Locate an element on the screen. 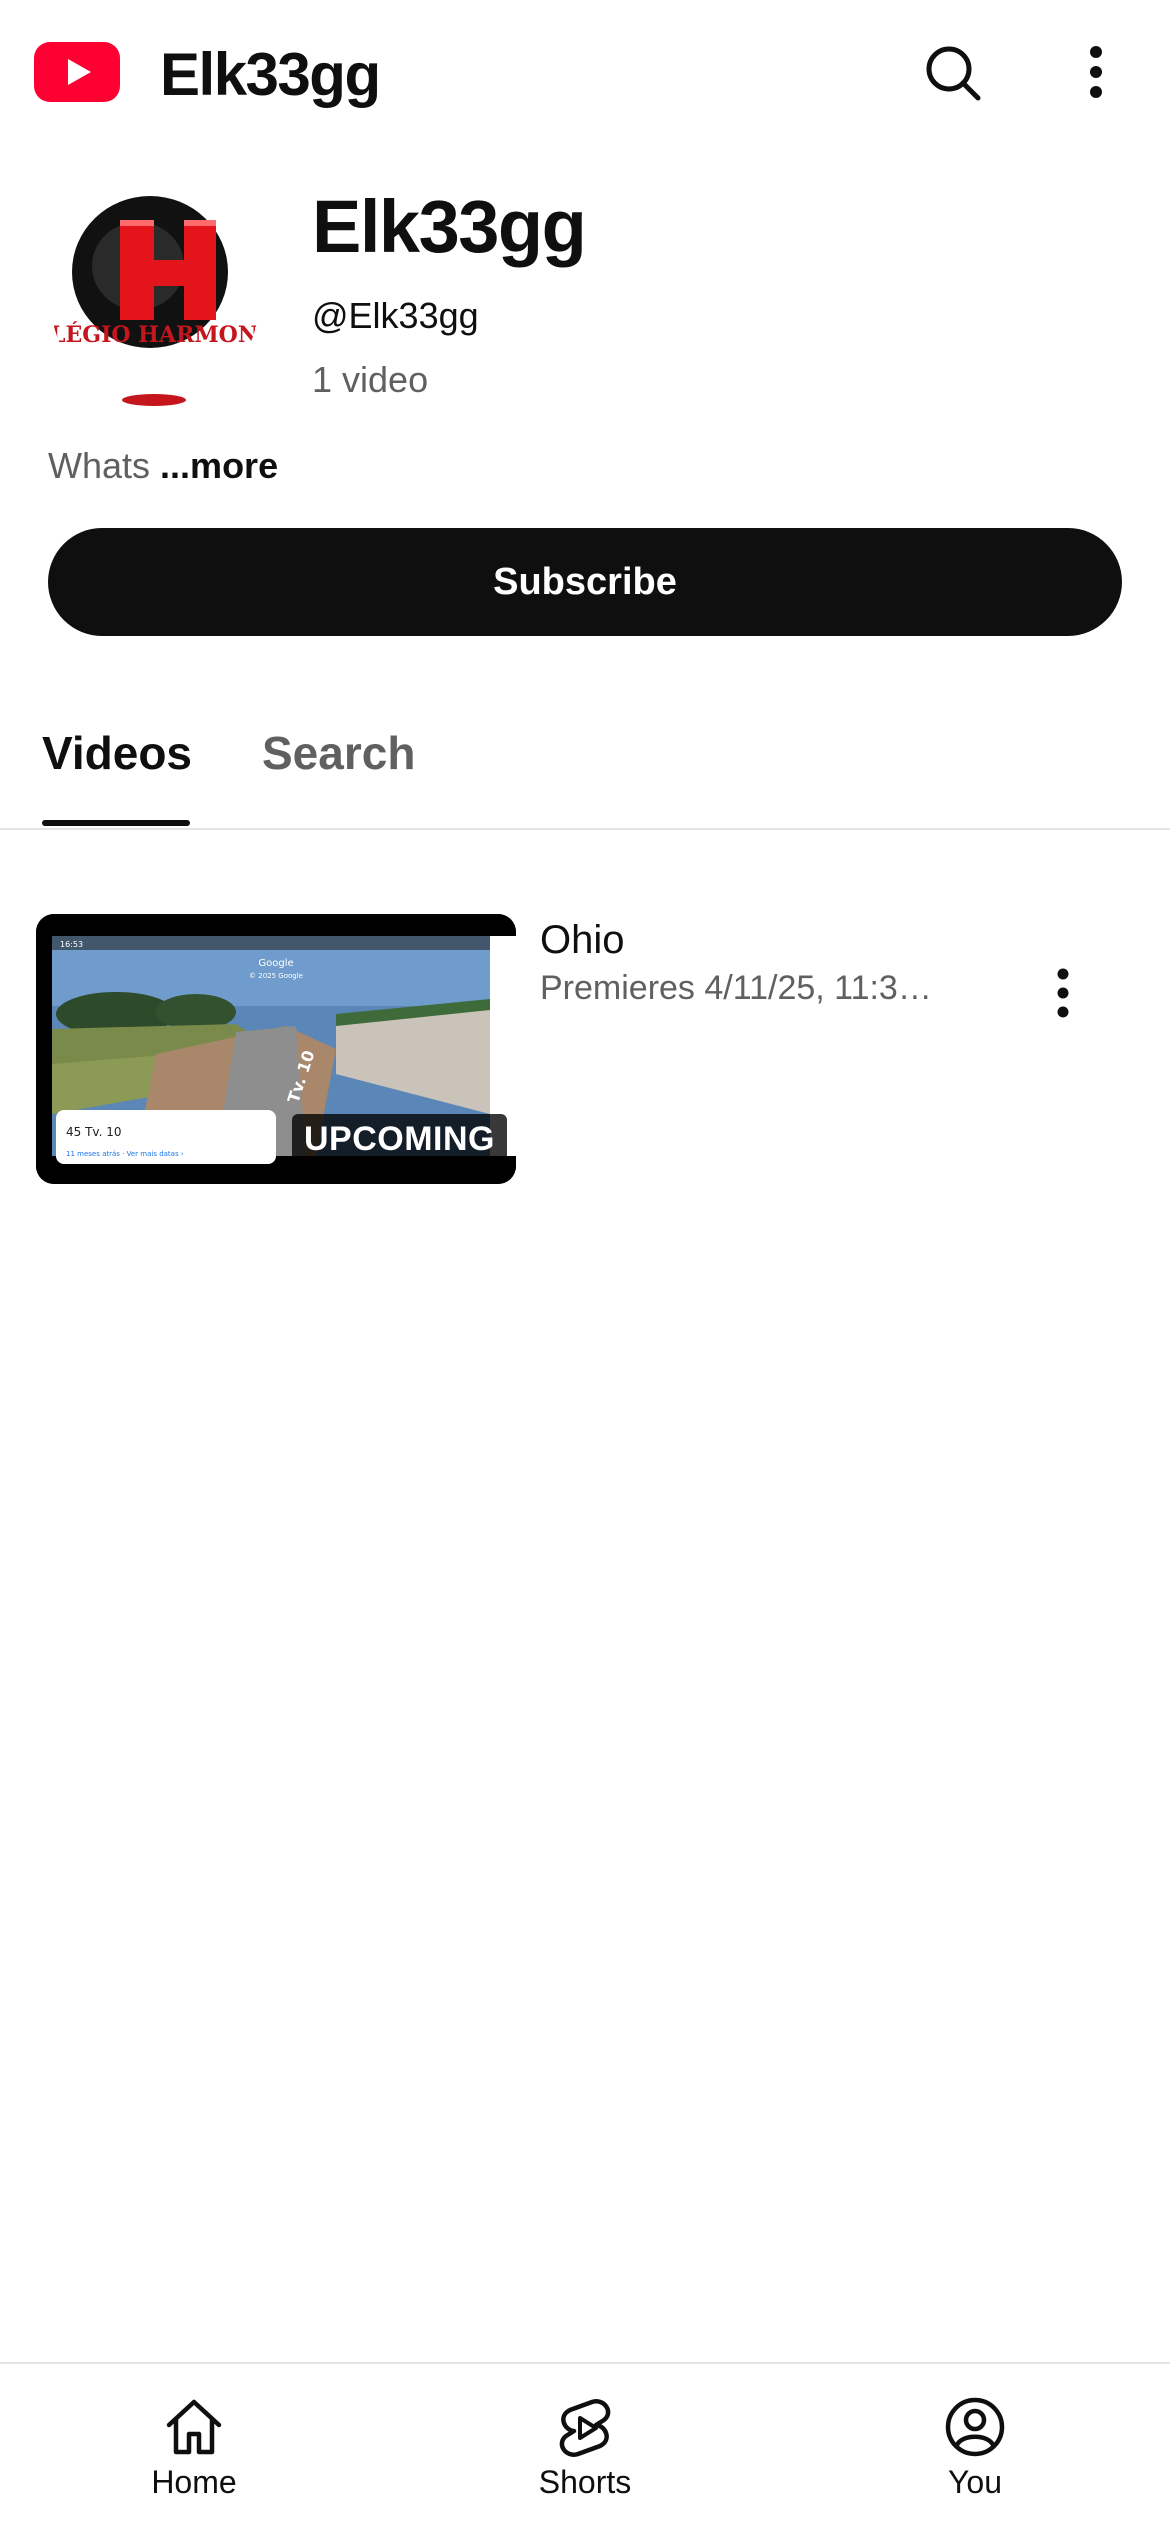 This screenshot has width=1170, height=2532. channel-avatar: LÉGIO HARMON is located at coordinates (155, 295).